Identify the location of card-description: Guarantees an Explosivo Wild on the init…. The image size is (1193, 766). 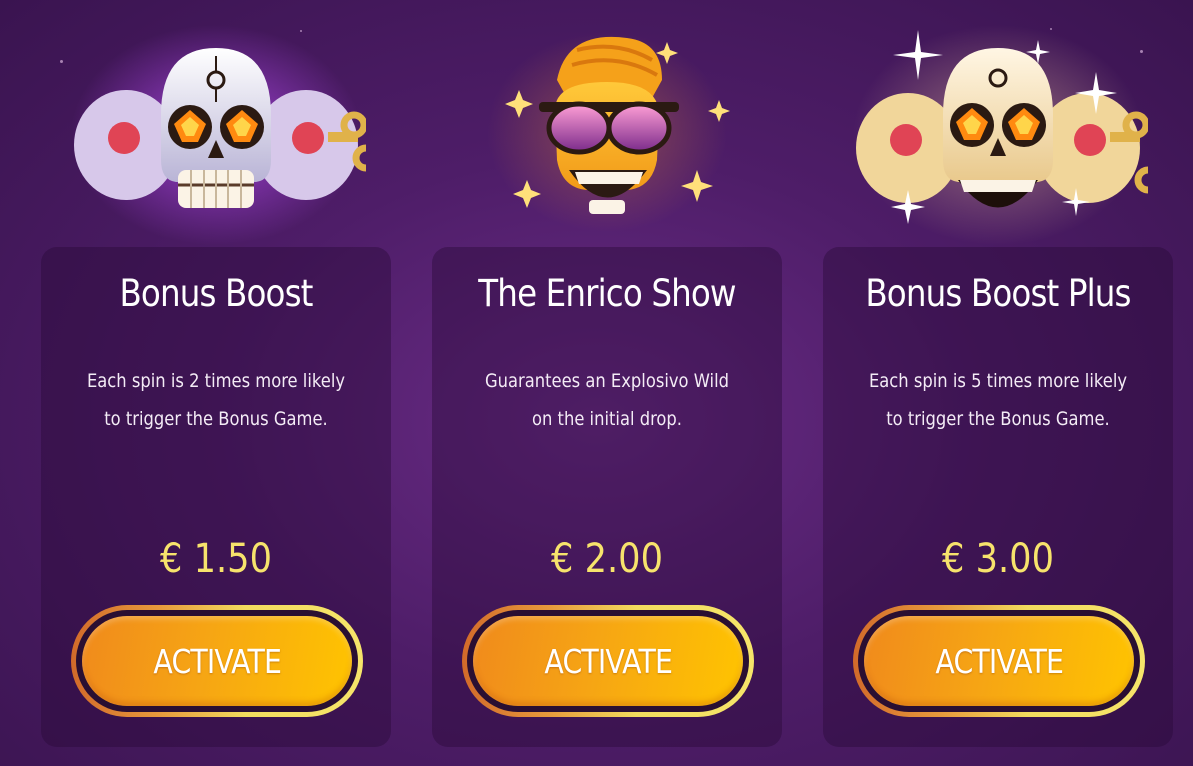
(607, 400).